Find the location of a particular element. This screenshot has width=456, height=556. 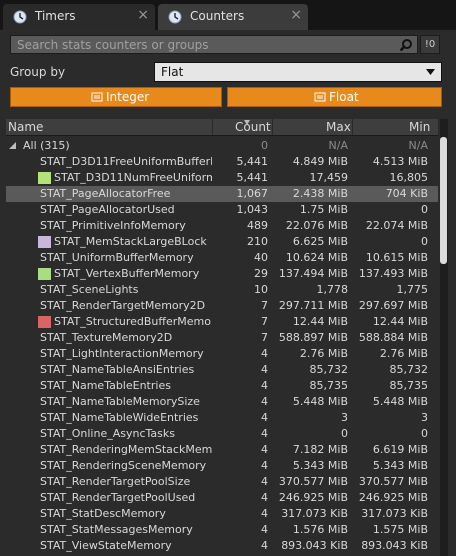

reset-filter-button: !0 is located at coordinates (430, 44).